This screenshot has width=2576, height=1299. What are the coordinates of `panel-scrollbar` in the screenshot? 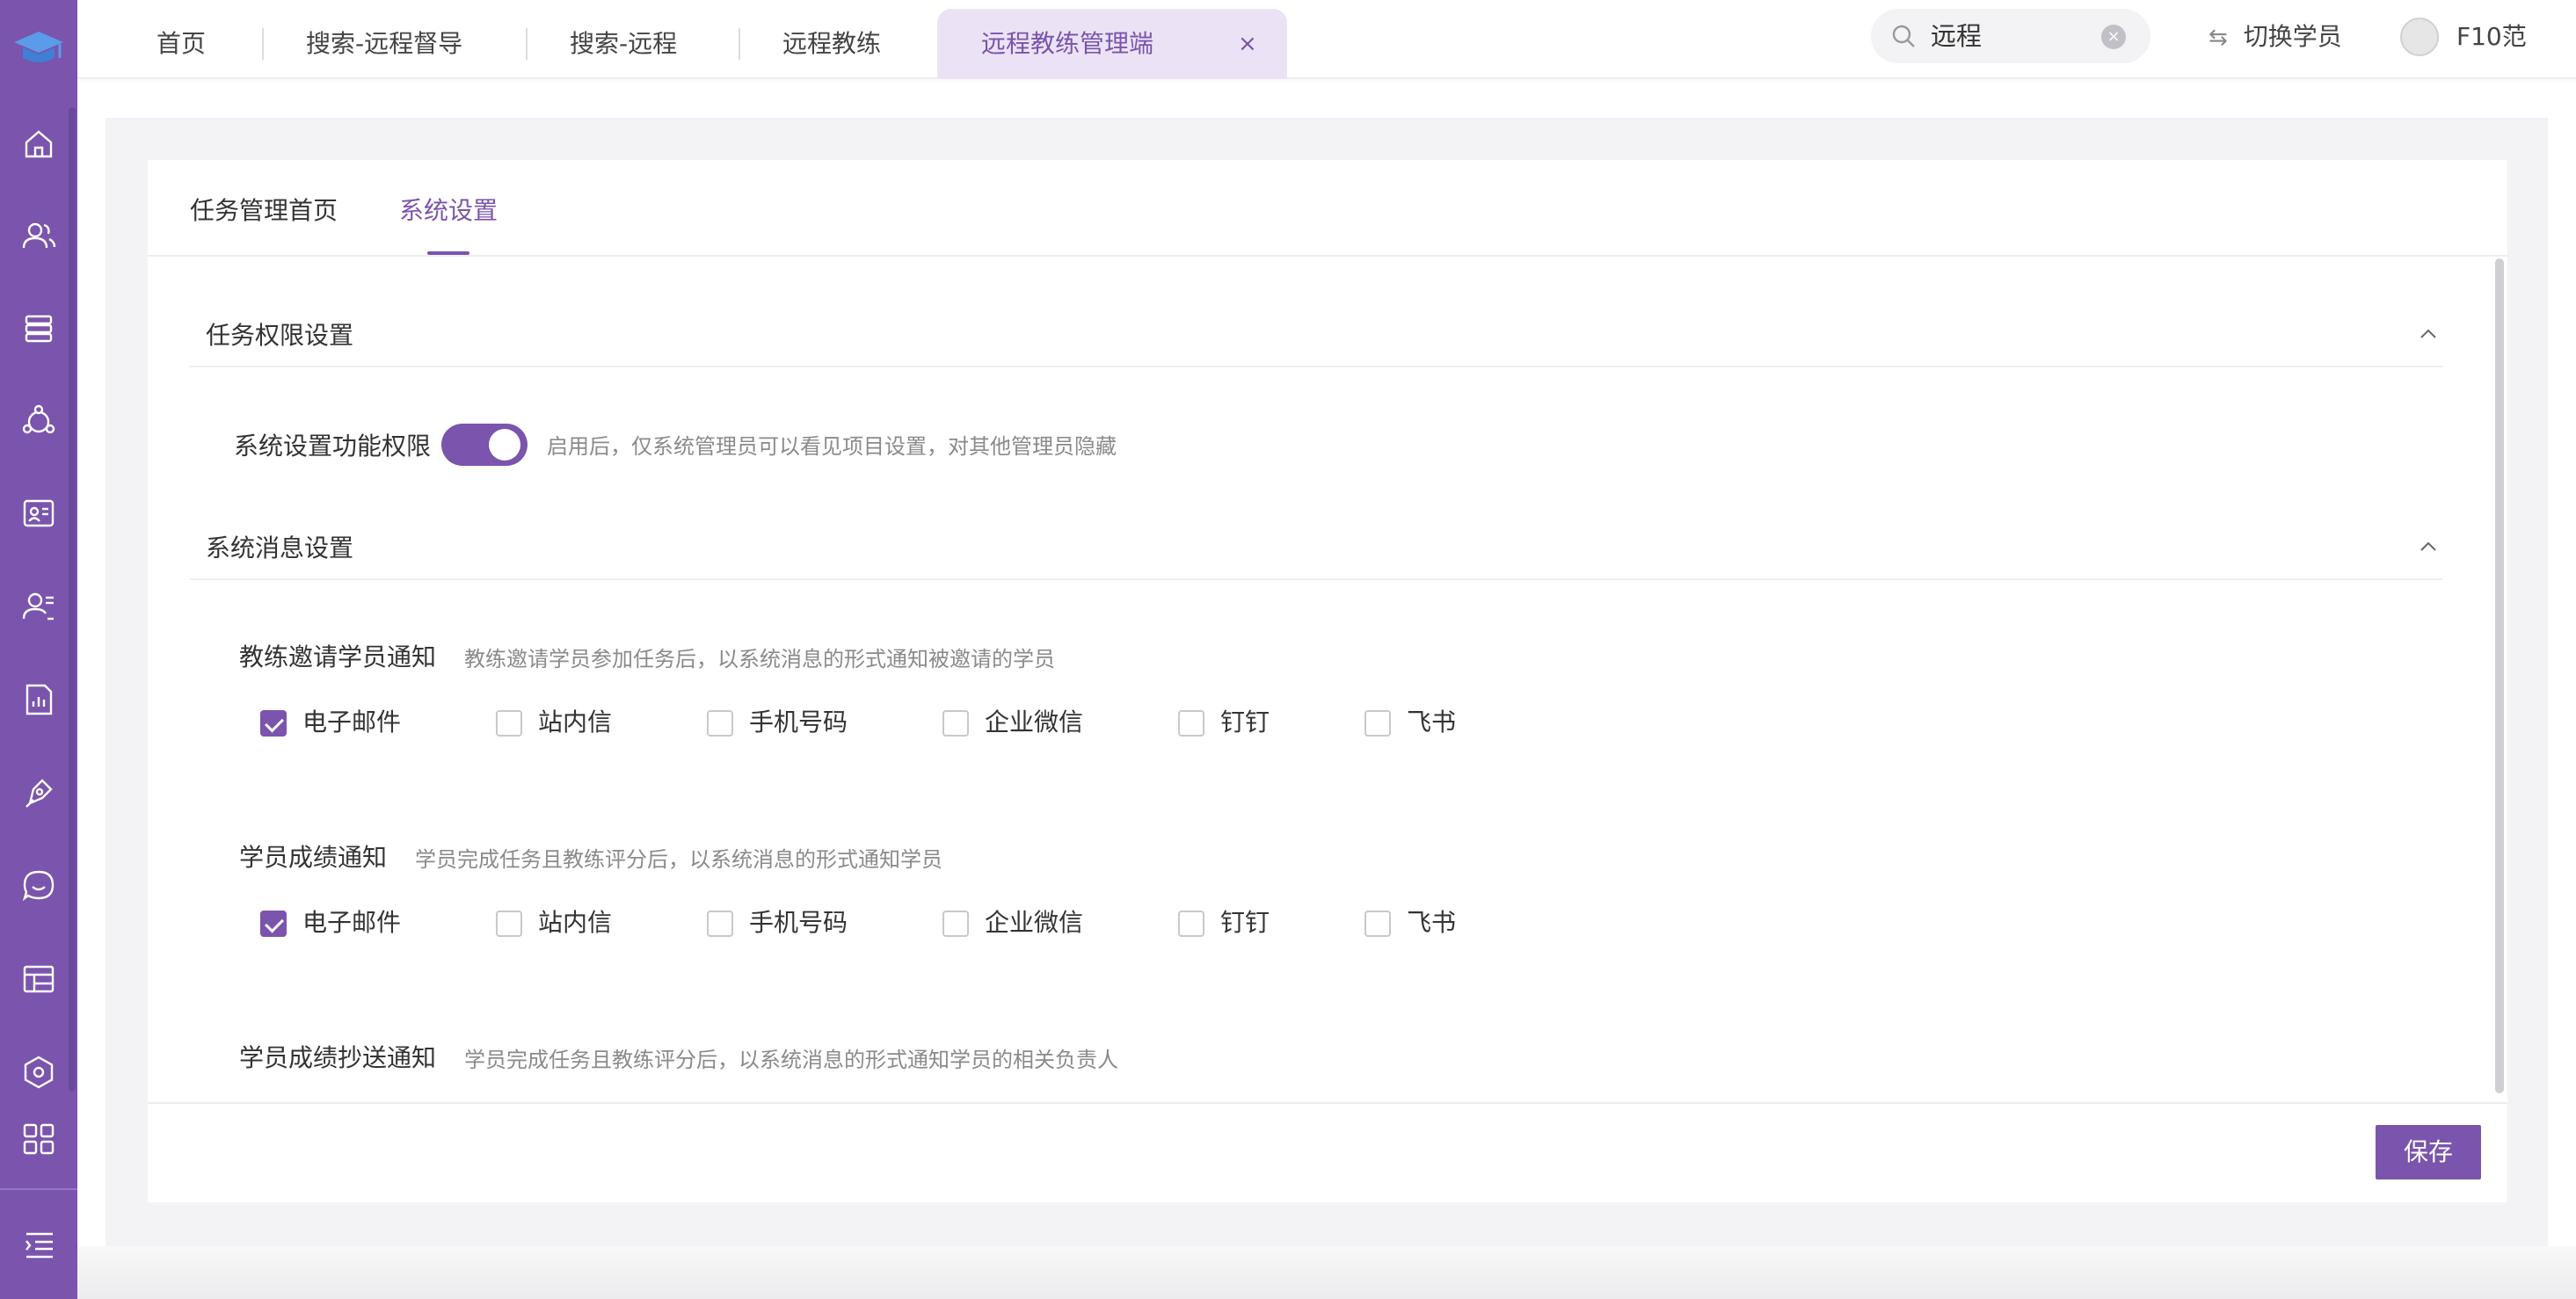 It's located at (2499, 675).